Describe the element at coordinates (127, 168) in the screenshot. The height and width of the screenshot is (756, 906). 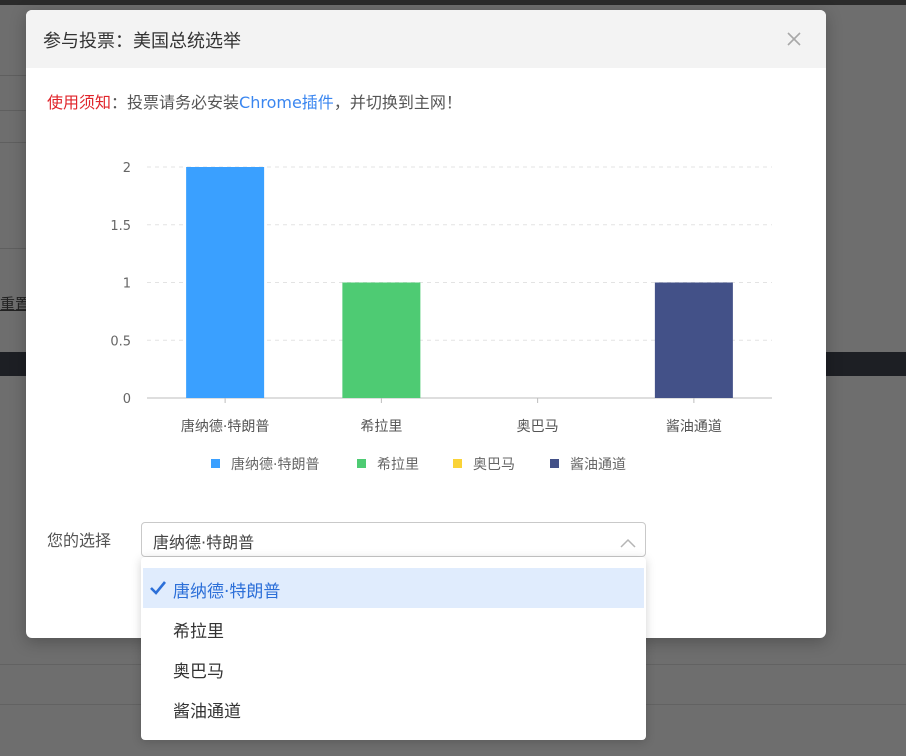
I see `y-tick-label: 2` at that location.